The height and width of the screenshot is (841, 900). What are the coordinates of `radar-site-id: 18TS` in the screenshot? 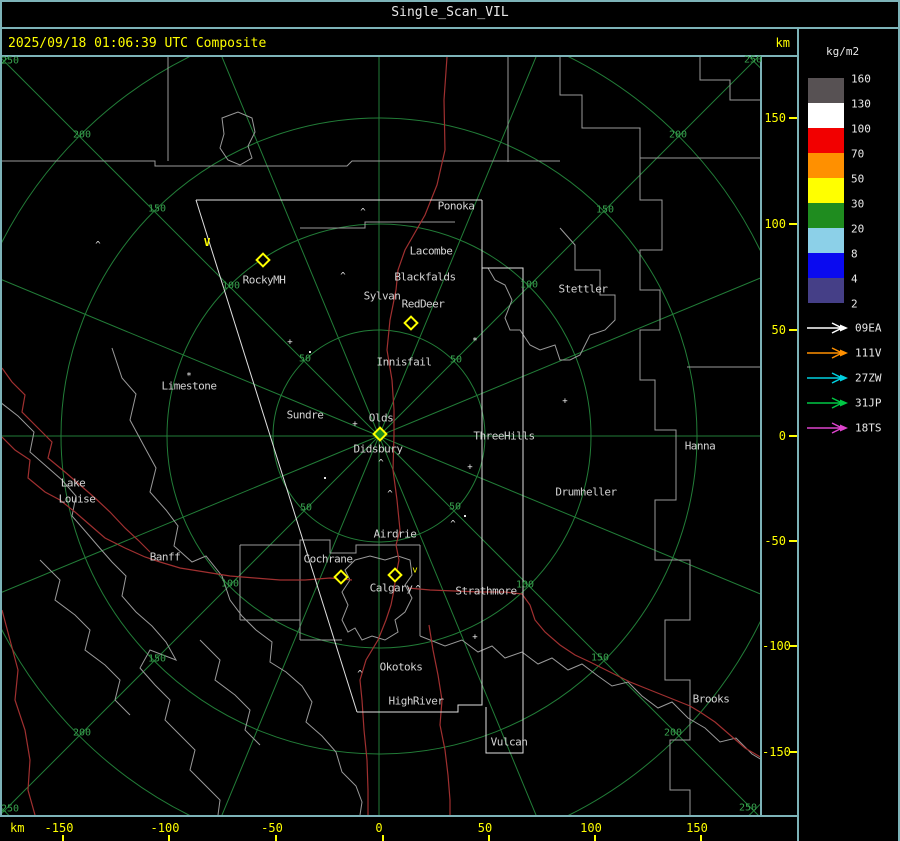 It's located at (868, 428).